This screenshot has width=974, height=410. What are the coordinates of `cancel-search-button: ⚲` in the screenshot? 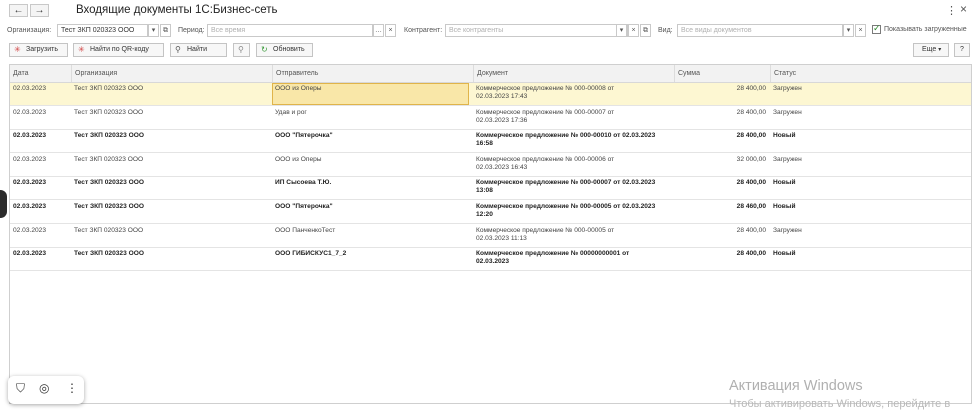 It's located at (241, 50).